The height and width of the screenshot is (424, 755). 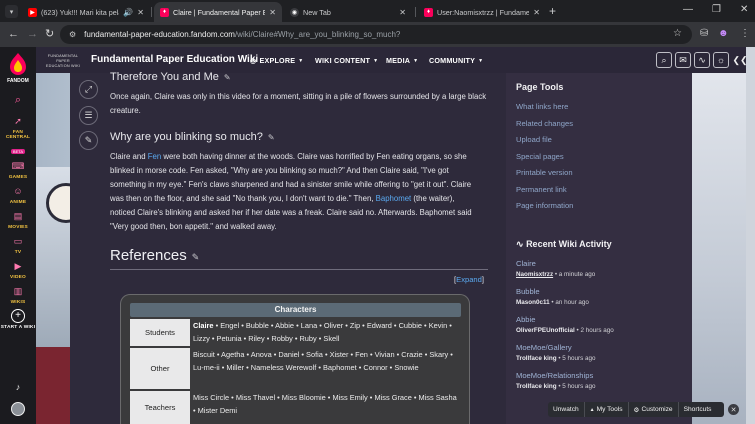 What do you see at coordinates (552, 302) in the screenshot?
I see `activity-item-meta: Mason0c11 • an hour ago` at bounding box center [552, 302].